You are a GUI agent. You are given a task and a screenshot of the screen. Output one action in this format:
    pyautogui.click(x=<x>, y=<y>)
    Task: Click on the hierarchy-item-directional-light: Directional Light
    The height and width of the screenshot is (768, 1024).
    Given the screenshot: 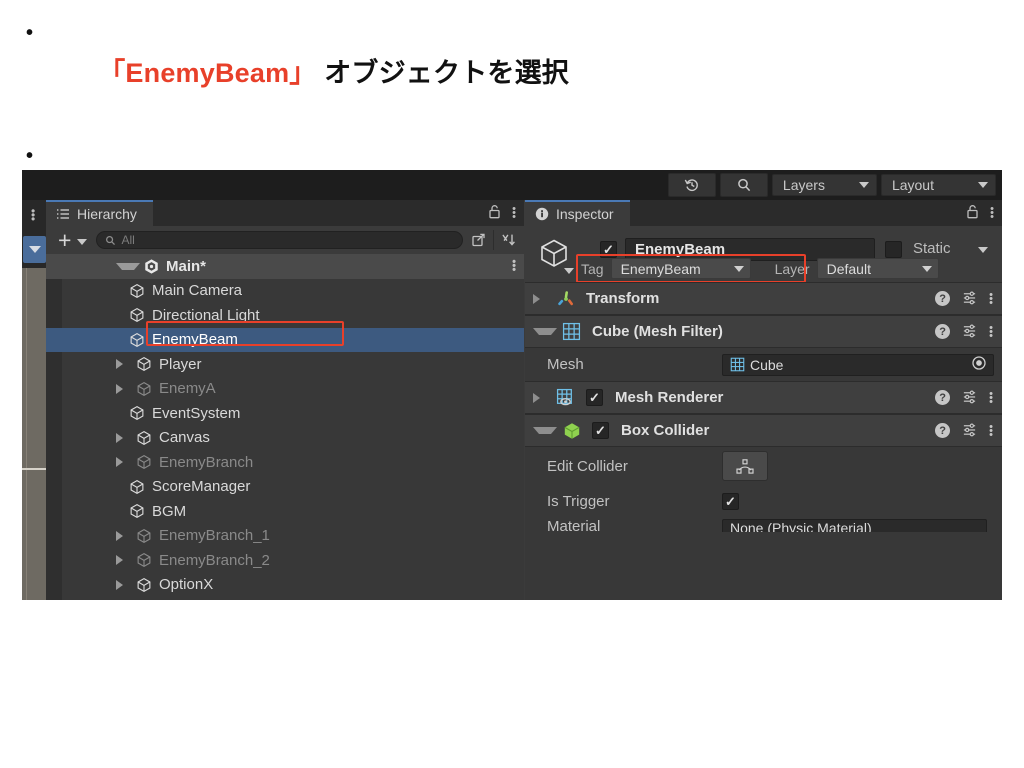 What is the action you would take?
    pyautogui.click(x=285, y=315)
    